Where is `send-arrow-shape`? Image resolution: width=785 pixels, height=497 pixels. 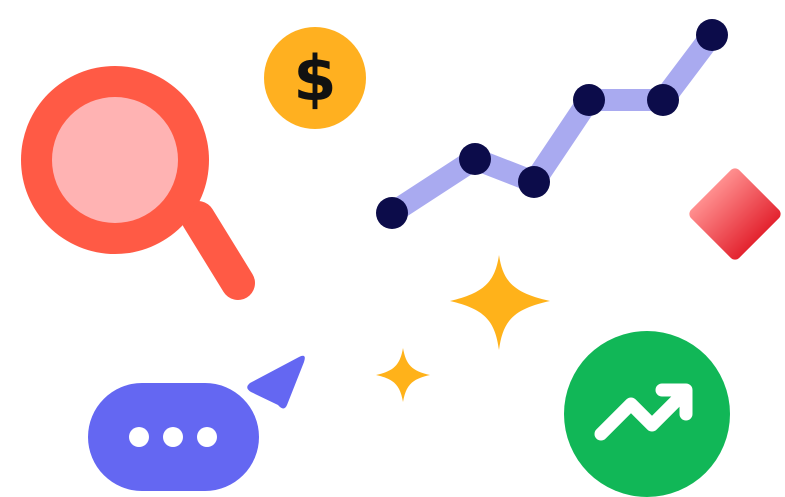
send-arrow-shape is located at coordinates (276, 382).